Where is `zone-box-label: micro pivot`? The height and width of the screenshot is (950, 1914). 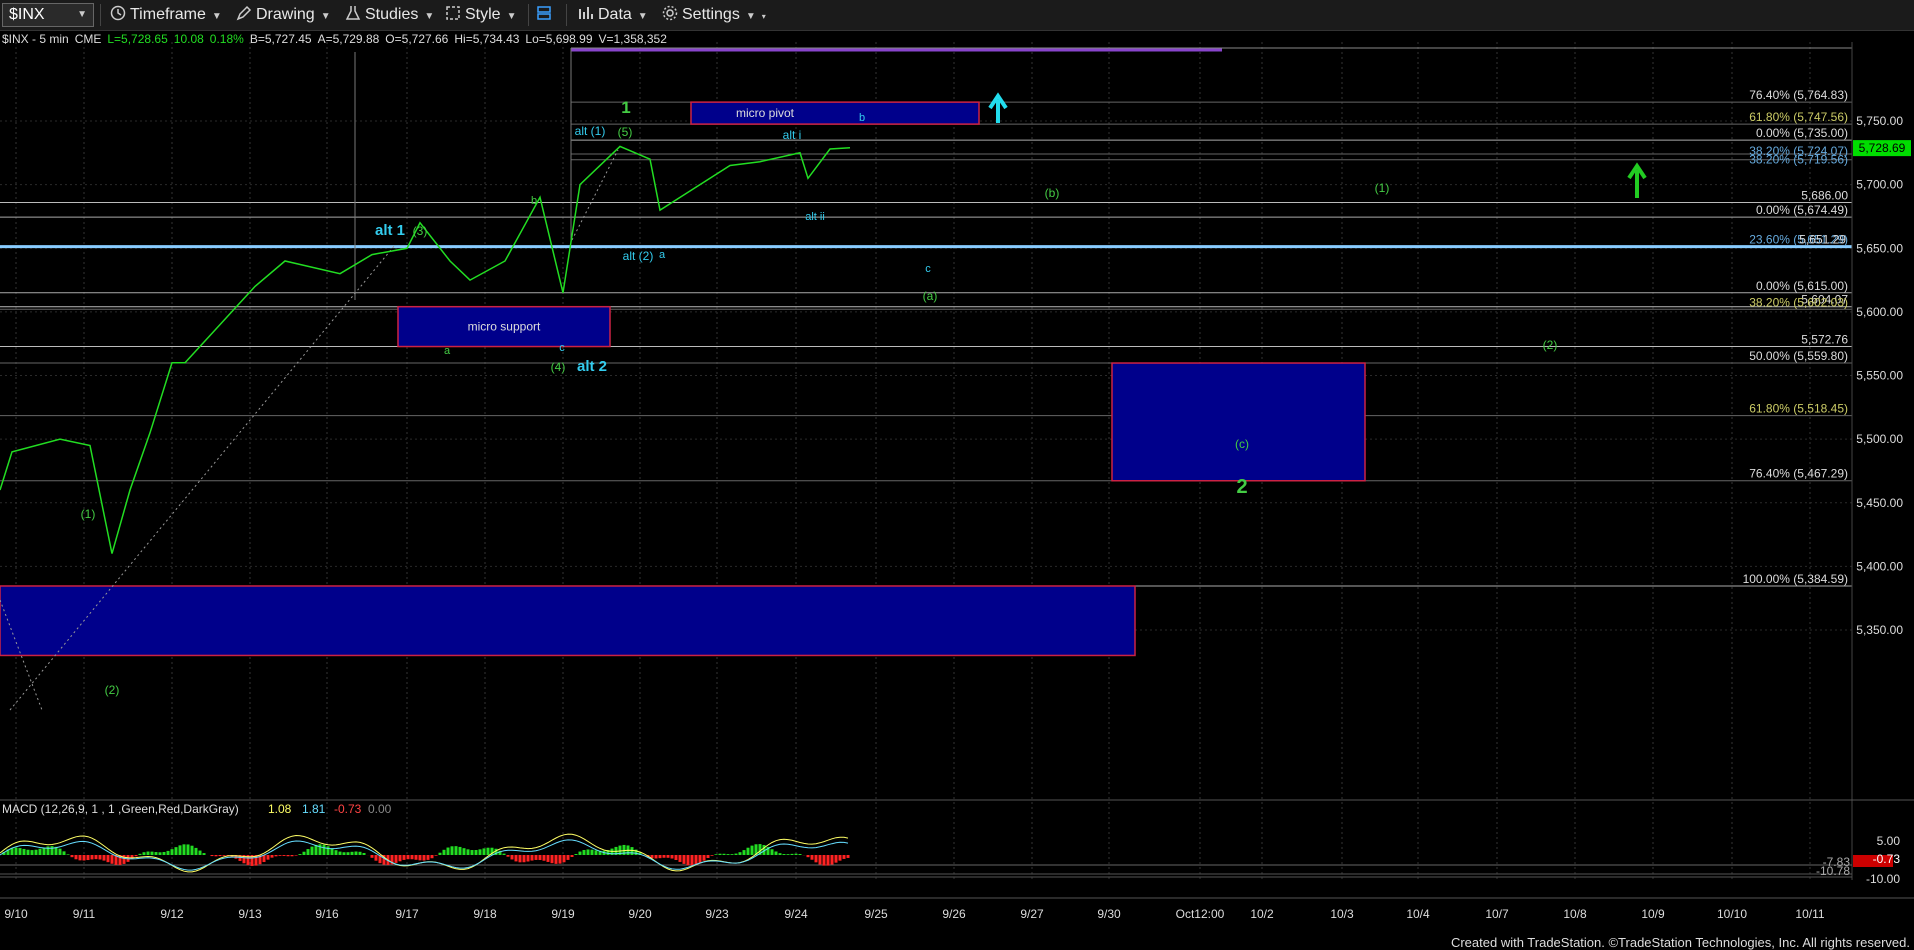
zone-box-label: micro pivot is located at coordinates (765, 113).